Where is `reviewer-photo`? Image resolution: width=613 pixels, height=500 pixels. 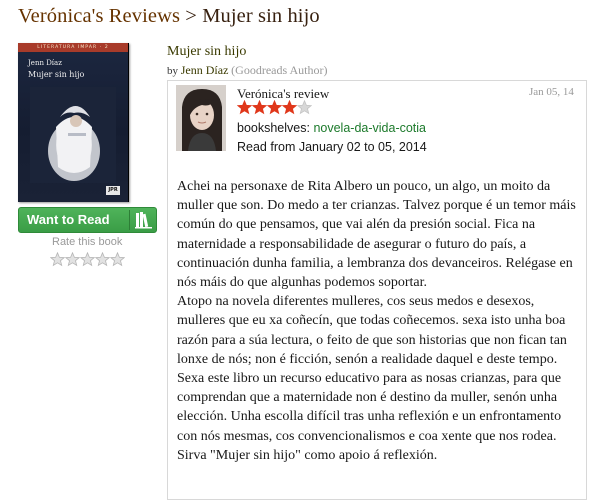
reviewer-photo is located at coordinates (201, 118).